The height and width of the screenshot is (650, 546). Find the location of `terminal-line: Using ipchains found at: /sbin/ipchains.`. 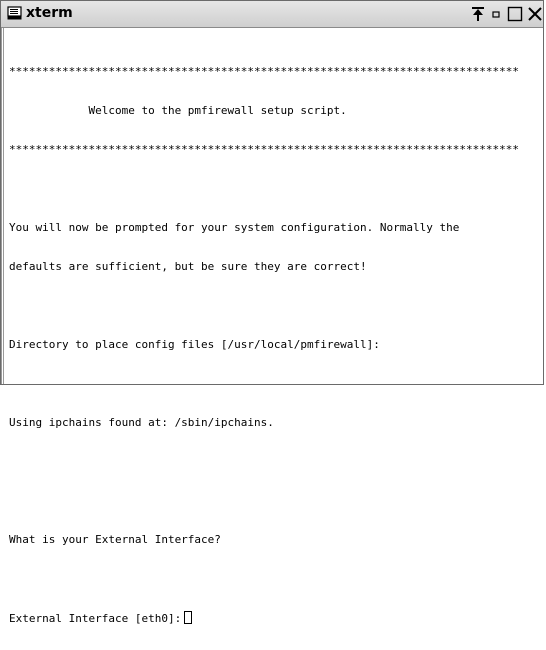

terminal-line: Using ipchains found at: /sbin/ipchains. is located at coordinates (141, 422).